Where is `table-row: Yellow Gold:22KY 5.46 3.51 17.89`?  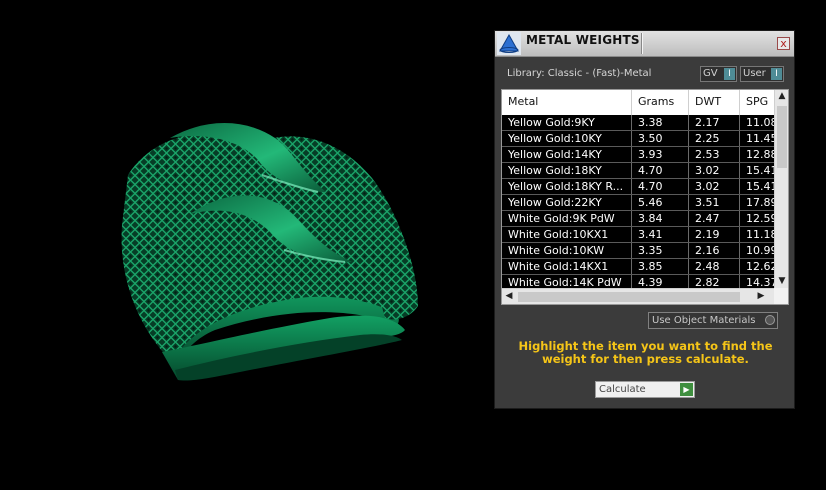 table-row: Yellow Gold:22KY 5.46 3.51 17.89 is located at coordinates (643, 203).